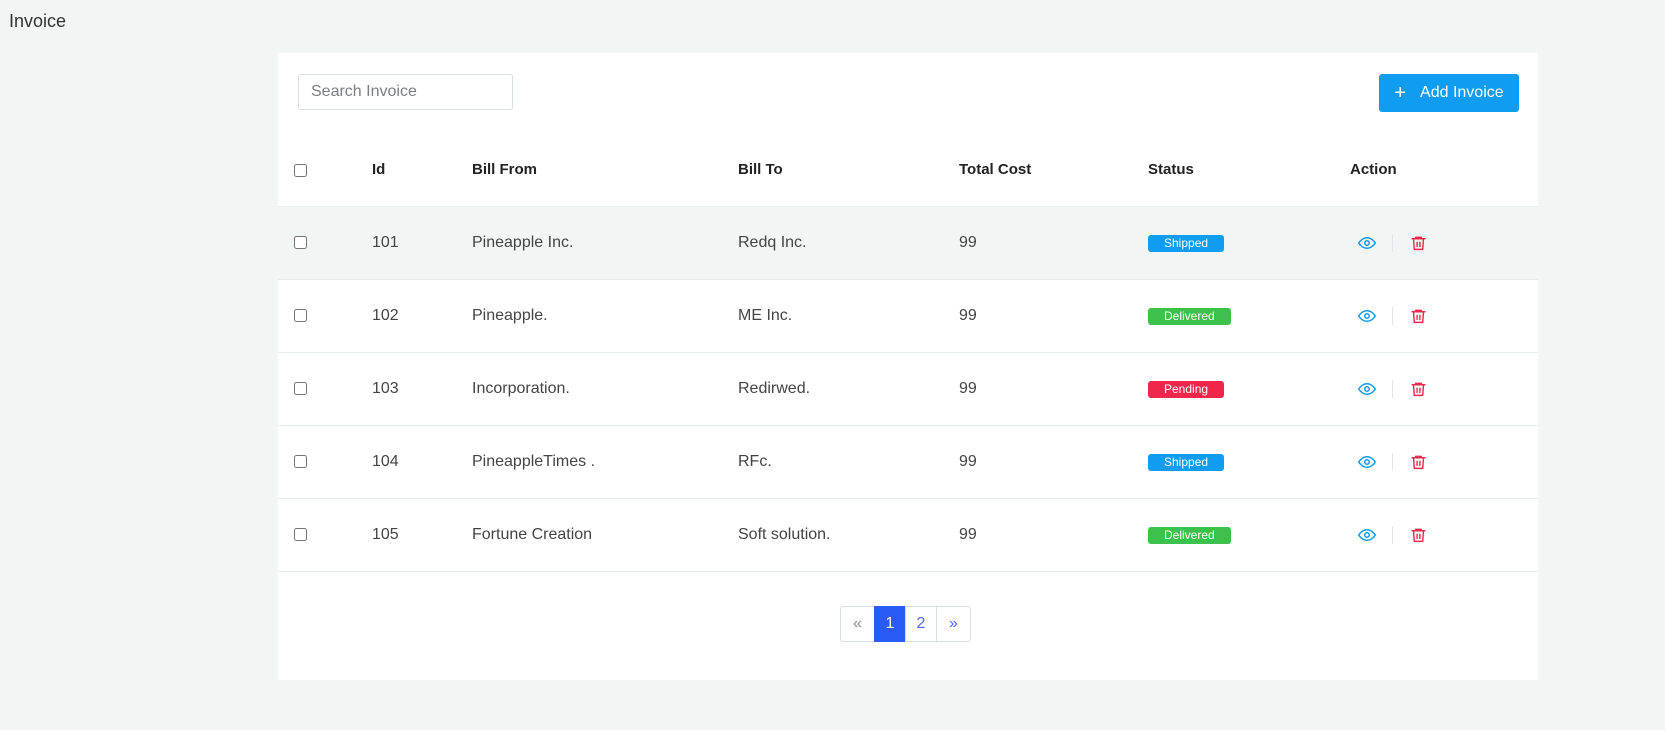 The height and width of the screenshot is (730, 1665). What do you see at coordinates (422, 535) in the screenshot?
I see `cell-id: 105` at bounding box center [422, 535].